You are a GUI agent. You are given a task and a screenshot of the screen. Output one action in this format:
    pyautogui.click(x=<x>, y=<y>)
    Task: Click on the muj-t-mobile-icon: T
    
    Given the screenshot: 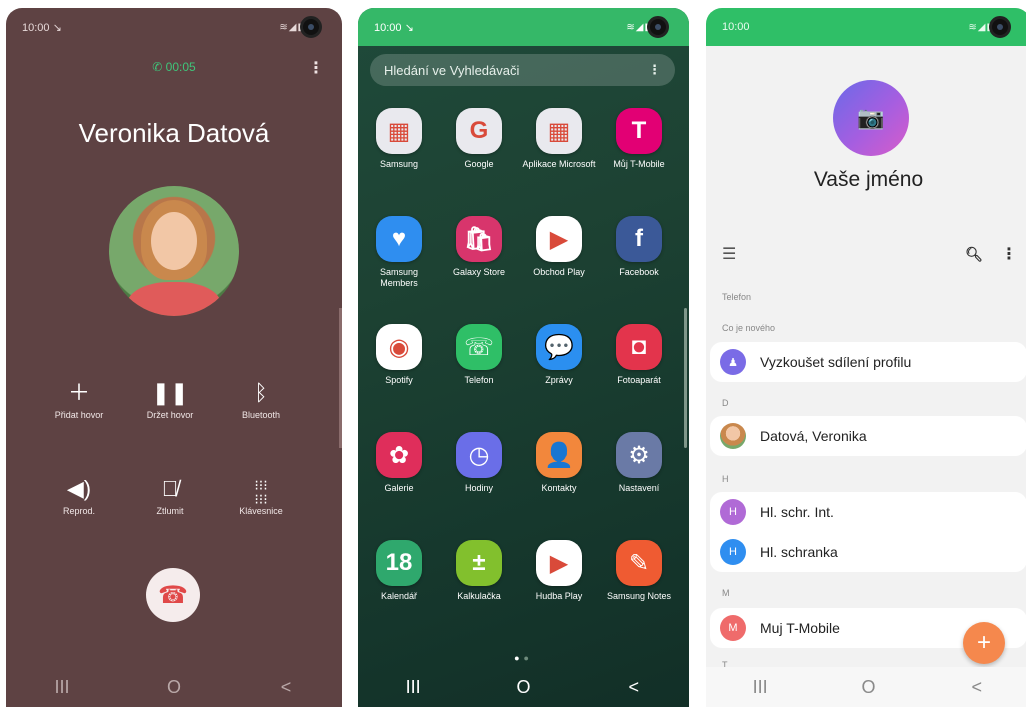 What is the action you would take?
    pyautogui.click(x=639, y=131)
    